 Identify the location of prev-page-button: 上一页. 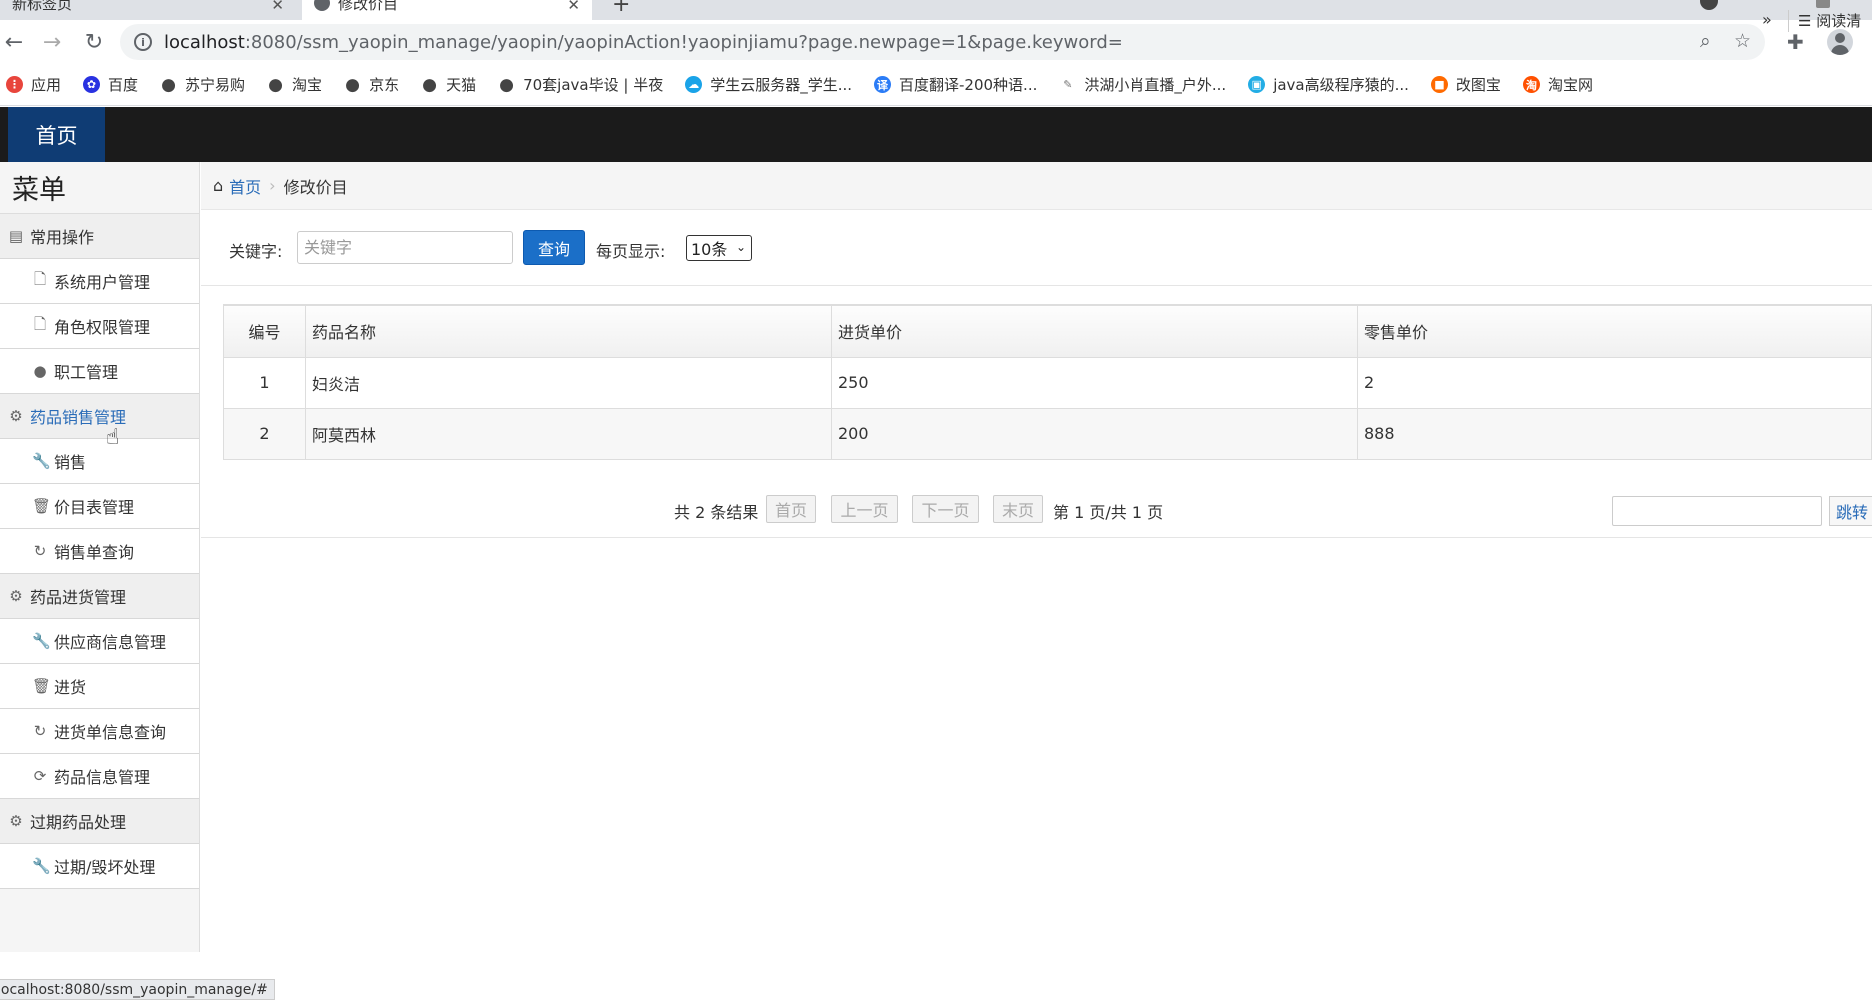
(864, 509).